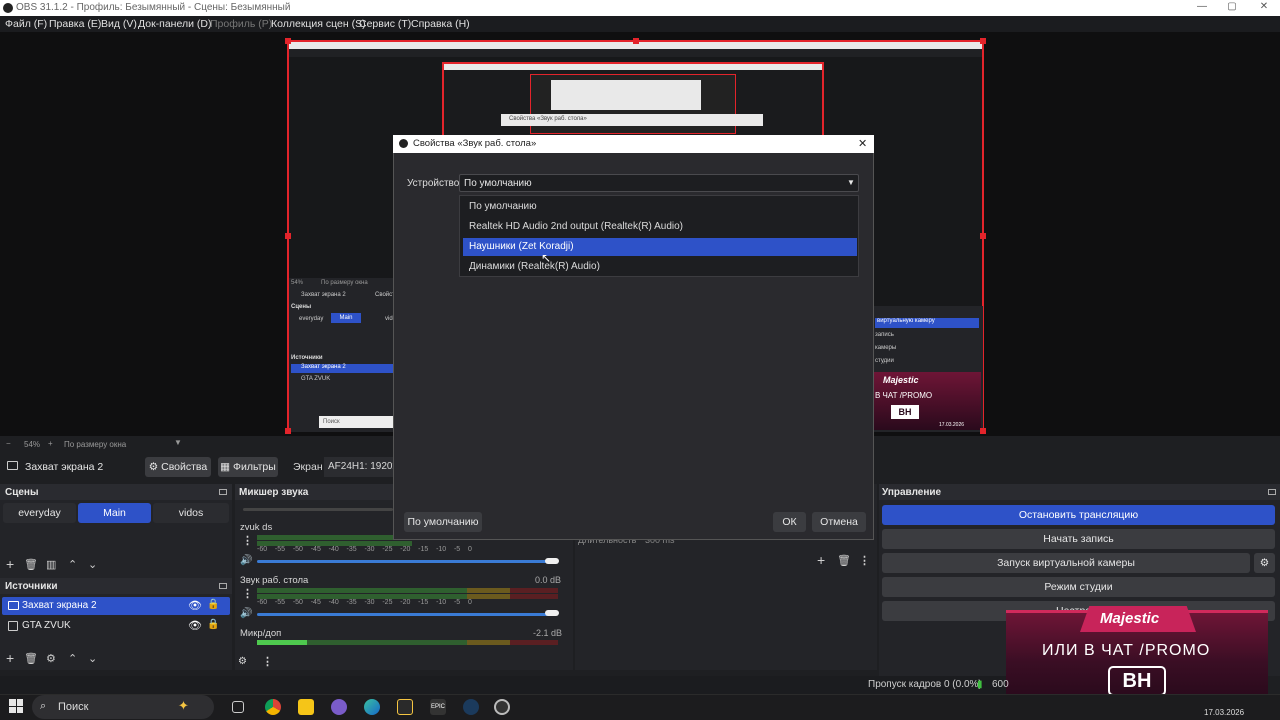  Describe the element at coordinates (178, 467) in the screenshot. I see `properties-button: ⚙ Свойства` at that location.